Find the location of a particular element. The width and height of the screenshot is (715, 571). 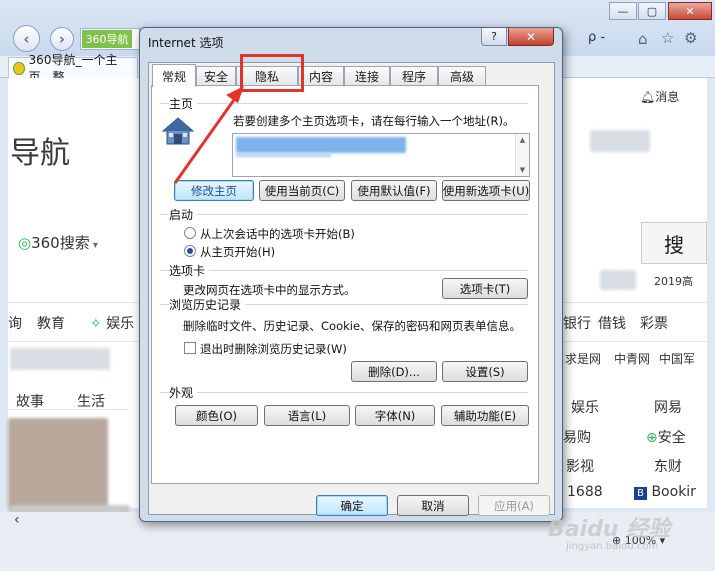

site-favicon-icon is located at coordinates (19, 68).